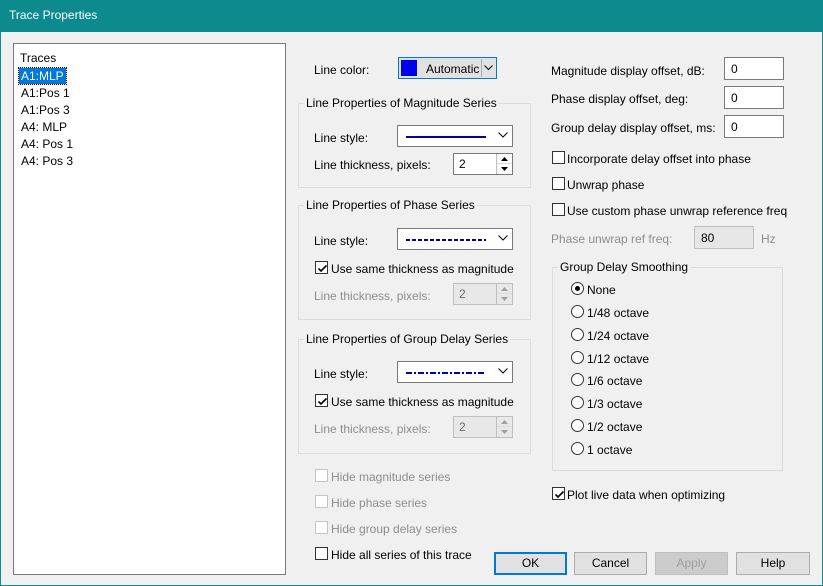 This screenshot has height=586, width=823. What do you see at coordinates (42, 76) in the screenshot?
I see `trace-item-a1-mlp: A1:MLP` at bounding box center [42, 76].